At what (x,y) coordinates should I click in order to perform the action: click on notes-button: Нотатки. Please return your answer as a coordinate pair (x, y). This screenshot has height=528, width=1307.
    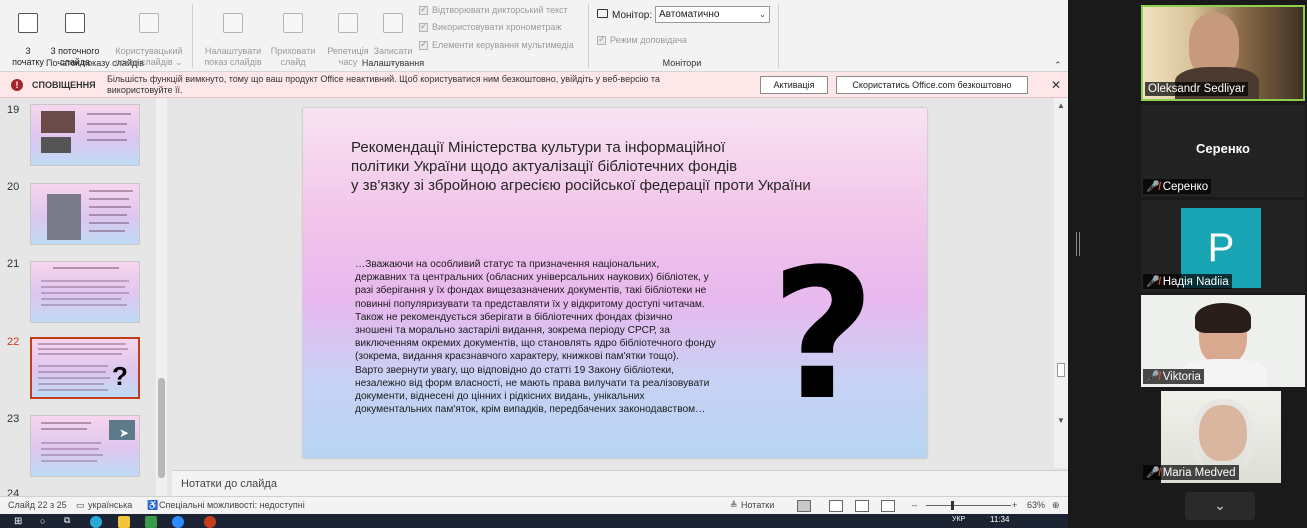
    Looking at the image, I should click on (757, 505).